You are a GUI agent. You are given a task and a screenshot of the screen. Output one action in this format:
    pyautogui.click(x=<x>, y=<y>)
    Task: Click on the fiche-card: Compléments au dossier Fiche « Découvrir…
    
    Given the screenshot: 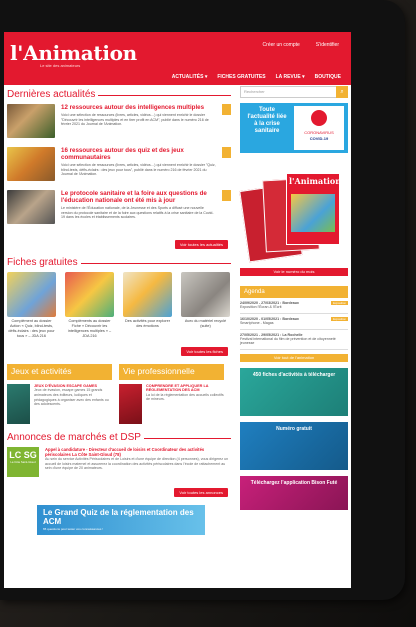 What is the action you would take?
    pyautogui.click(x=89, y=305)
    